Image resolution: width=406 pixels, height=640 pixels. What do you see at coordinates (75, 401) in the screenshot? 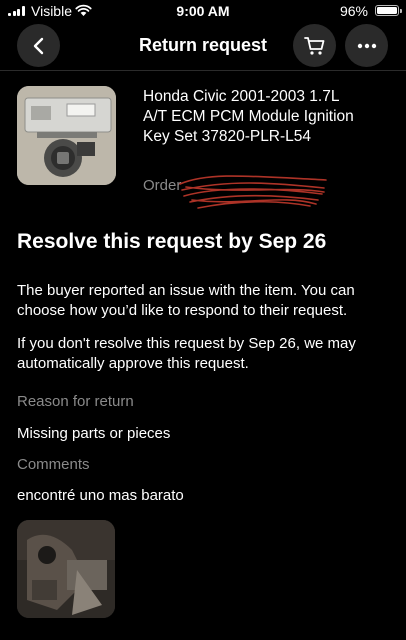
I see `reason-label: Reason for return` at bounding box center [75, 401].